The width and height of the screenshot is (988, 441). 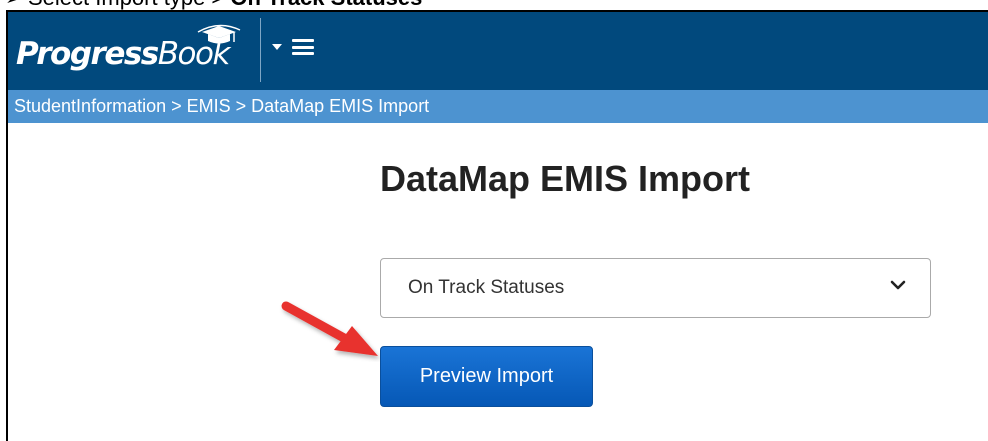 What do you see at coordinates (277, 47) in the screenshot?
I see `caret-down-icon` at bounding box center [277, 47].